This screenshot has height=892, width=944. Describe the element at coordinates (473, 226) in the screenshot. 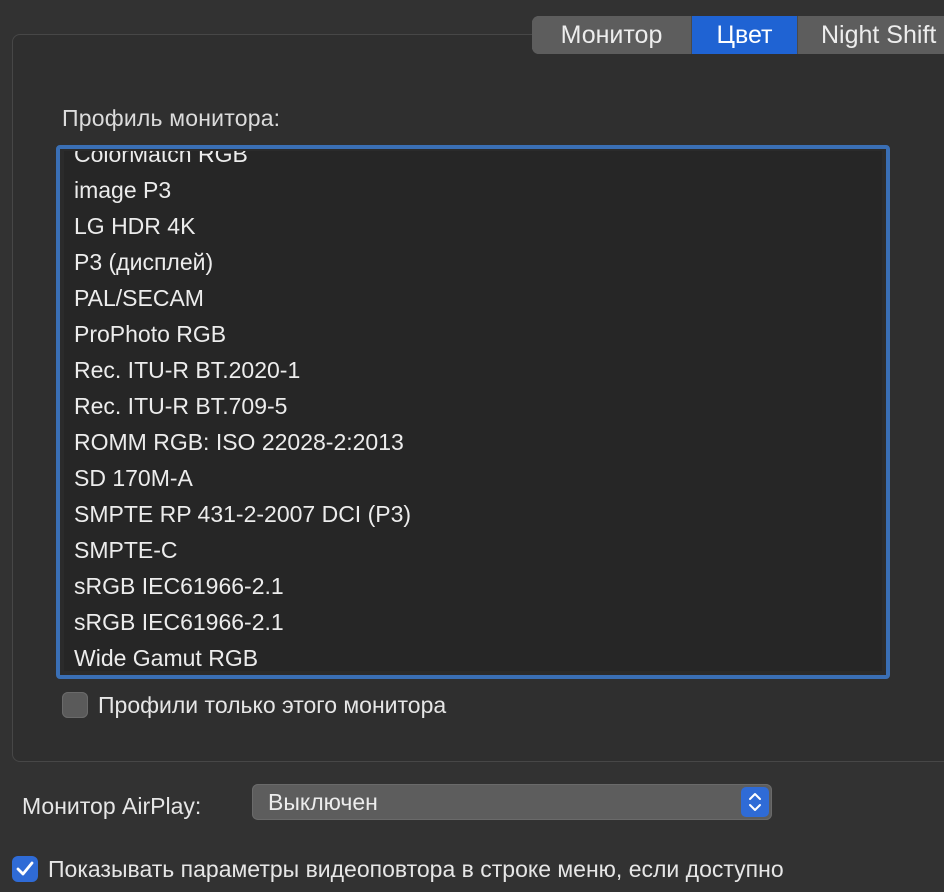

I see `profile-list-item: LG HDR 4K` at that location.